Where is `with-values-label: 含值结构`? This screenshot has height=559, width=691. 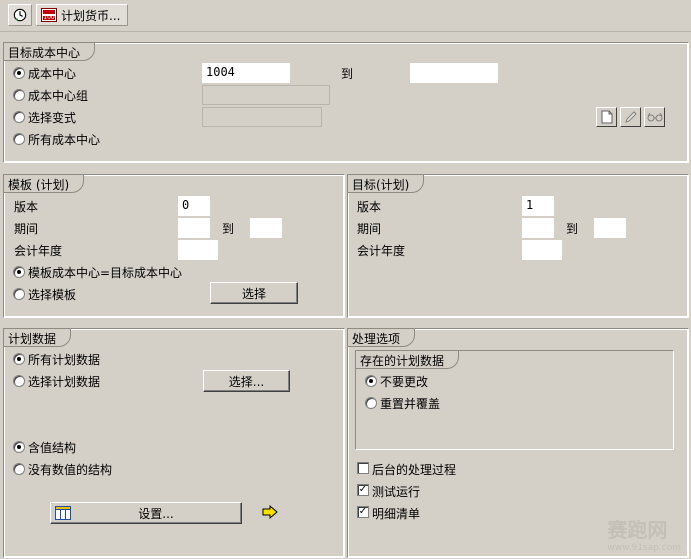
with-values-label: 含值结构 is located at coordinates (52, 448).